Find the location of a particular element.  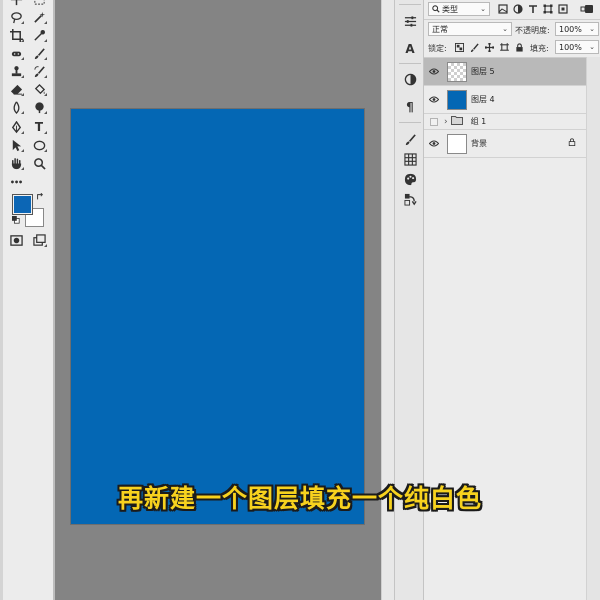

character-panel-icon: A is located at coordinates (410, 49).